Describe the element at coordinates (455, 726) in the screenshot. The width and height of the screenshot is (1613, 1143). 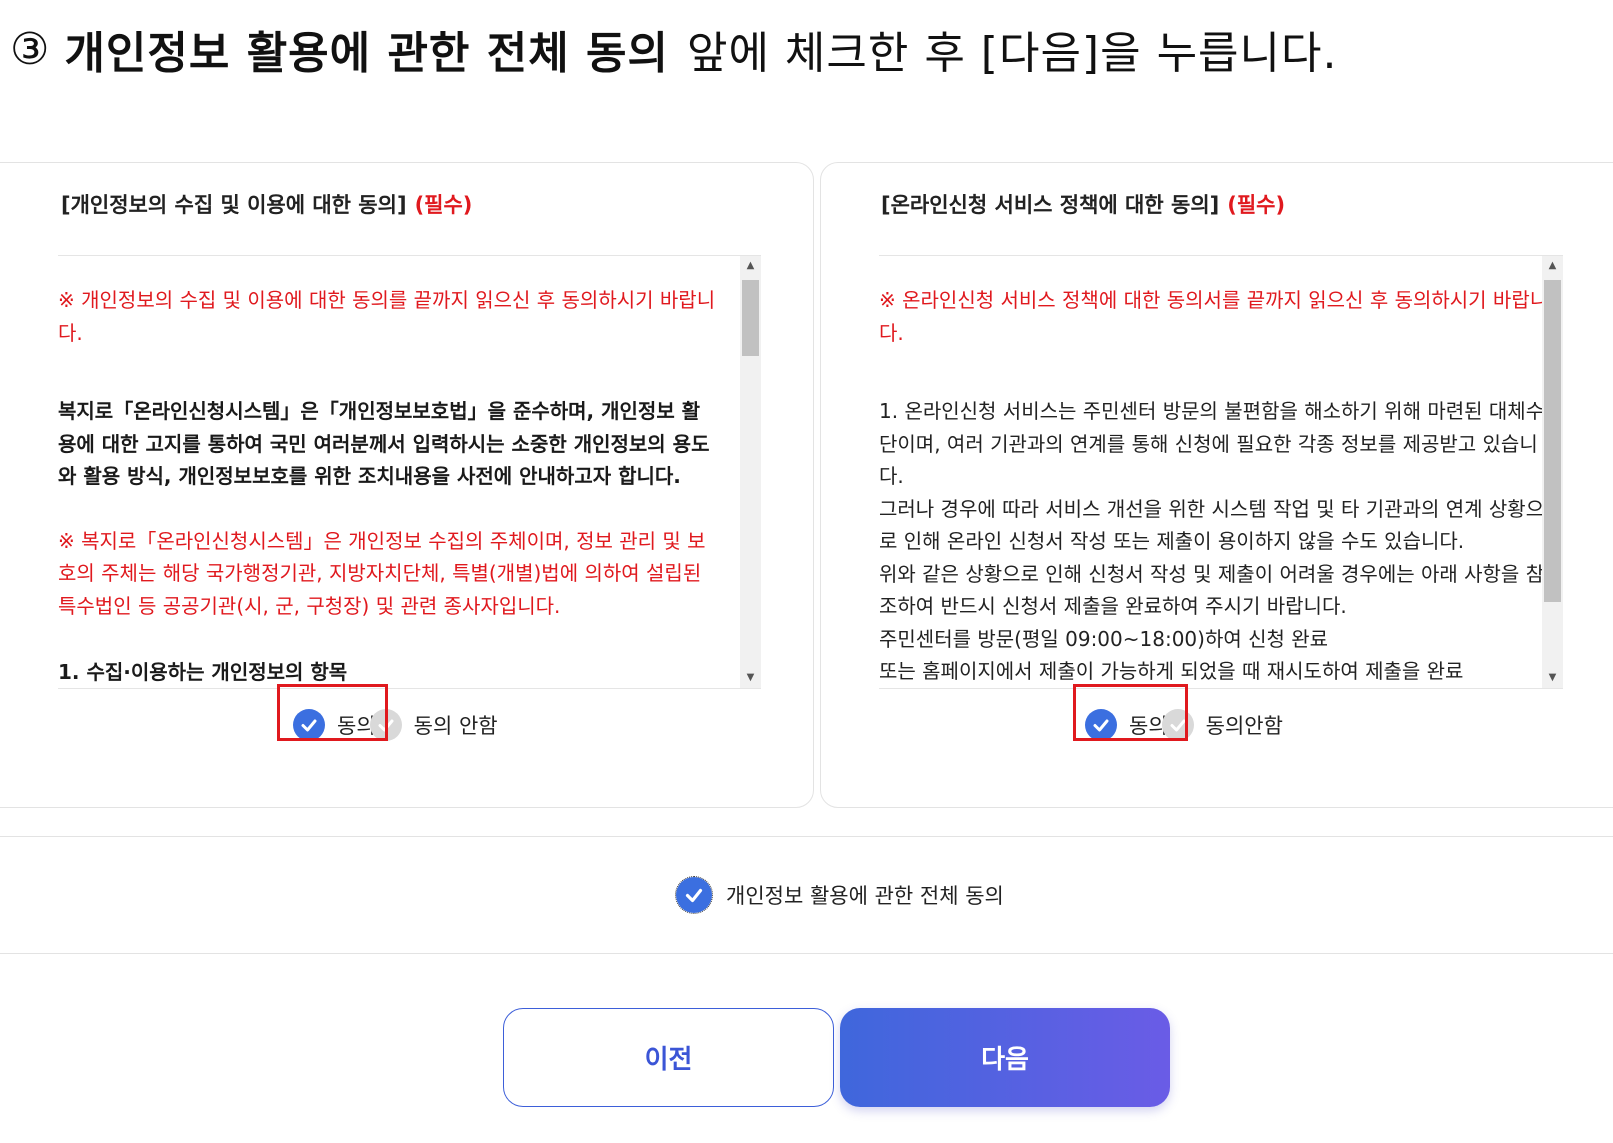
I see `privacy-disagree-label: 동의 안함` at that location.